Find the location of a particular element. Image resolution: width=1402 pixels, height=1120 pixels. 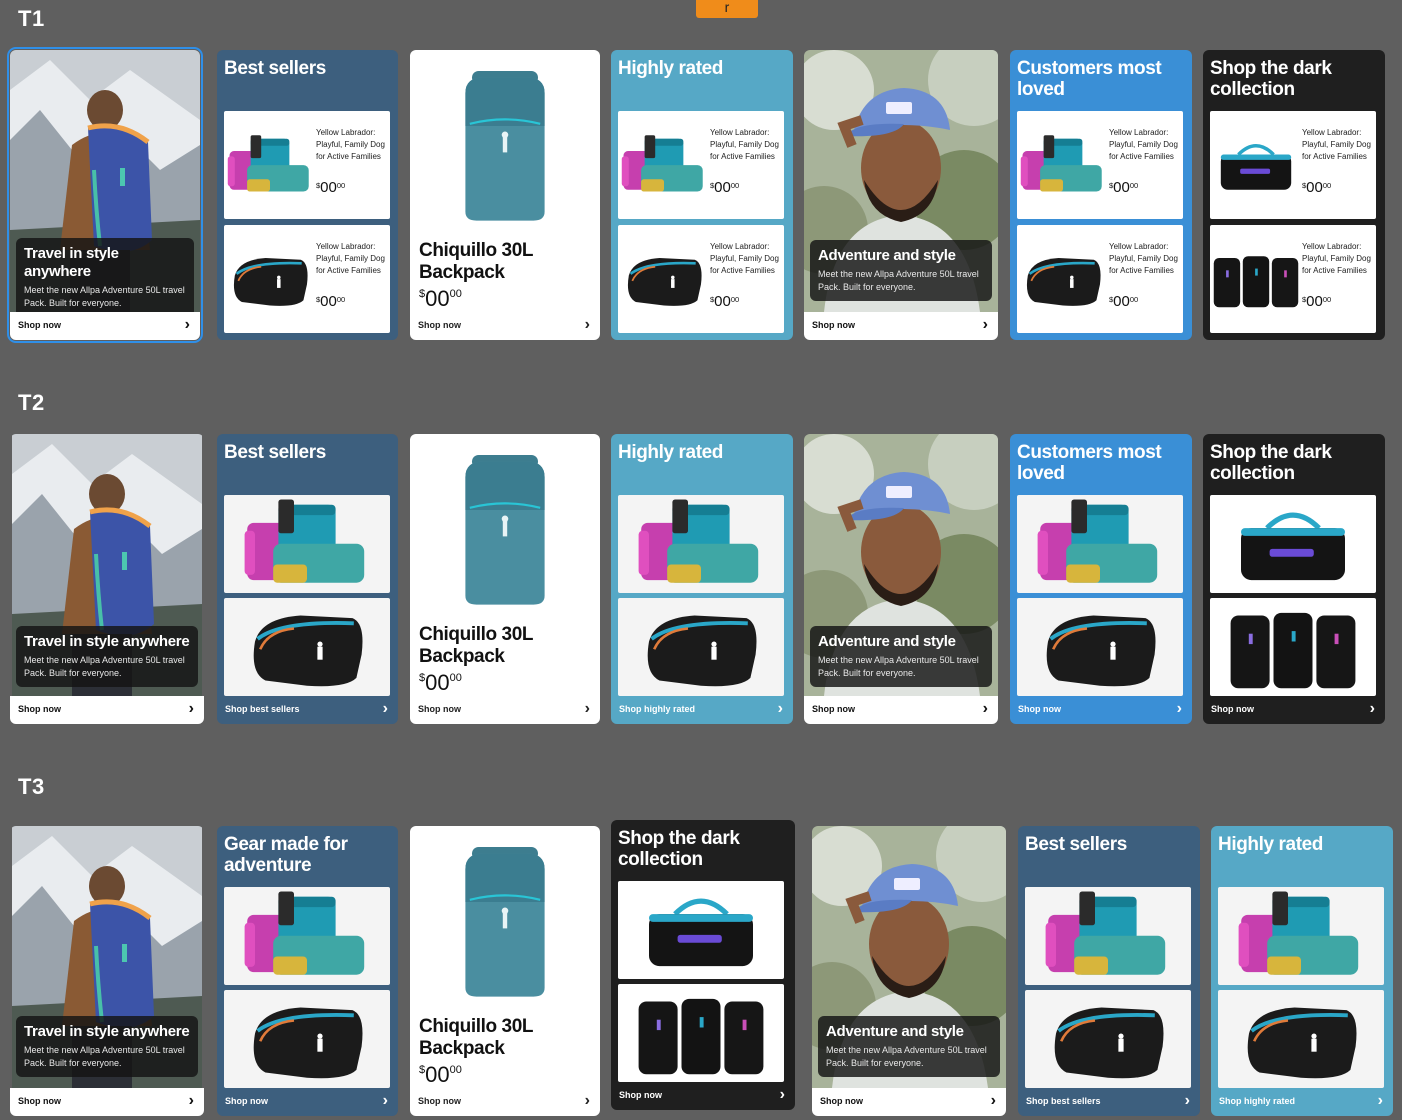

t2-product-card: Chiquillo 30L Backpack $0000 Shop now › is located at coordinates (505, 579).